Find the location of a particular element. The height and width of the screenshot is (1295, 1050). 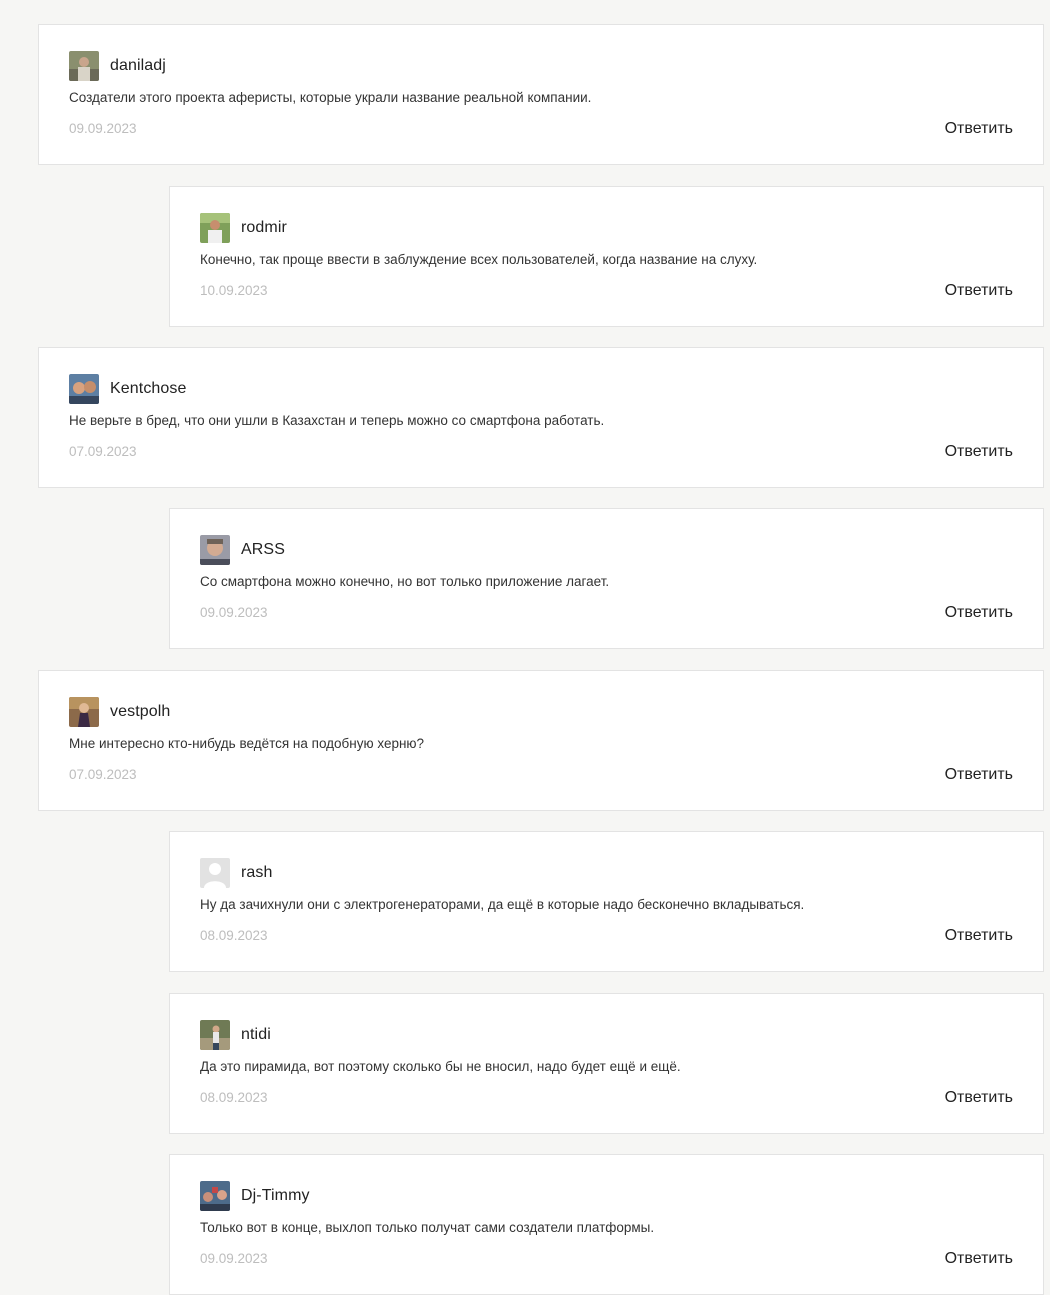

comment-header: Dj-Timmy is located at coordinates (255, 1196).